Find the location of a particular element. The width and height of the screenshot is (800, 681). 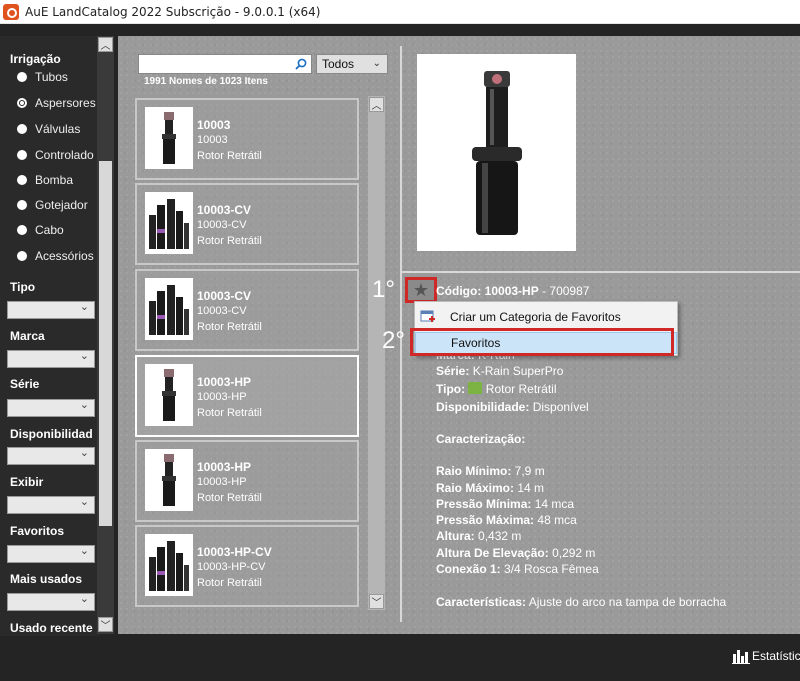

radio-controlado: Controlado is located at coordinates (55, 155).